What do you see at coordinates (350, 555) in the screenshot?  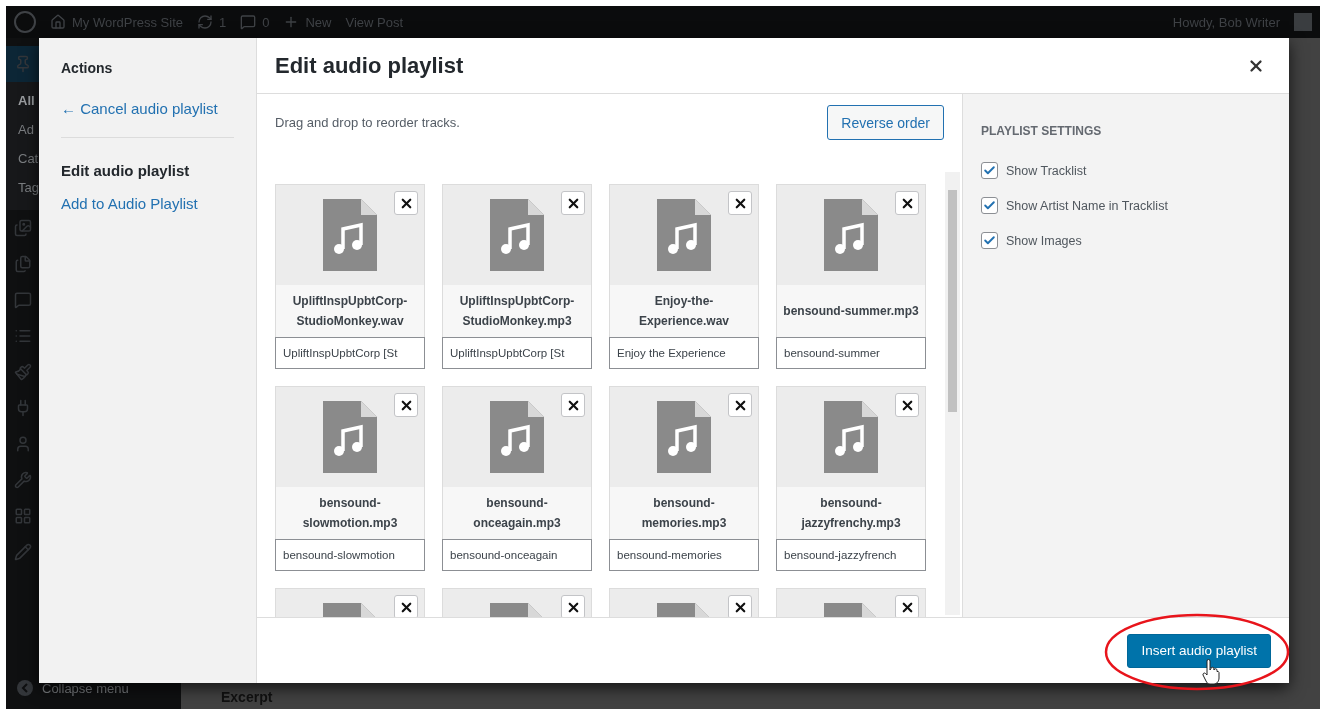 I see `caption-input: bensound-slowmotion` at bounding box center [350, 555].